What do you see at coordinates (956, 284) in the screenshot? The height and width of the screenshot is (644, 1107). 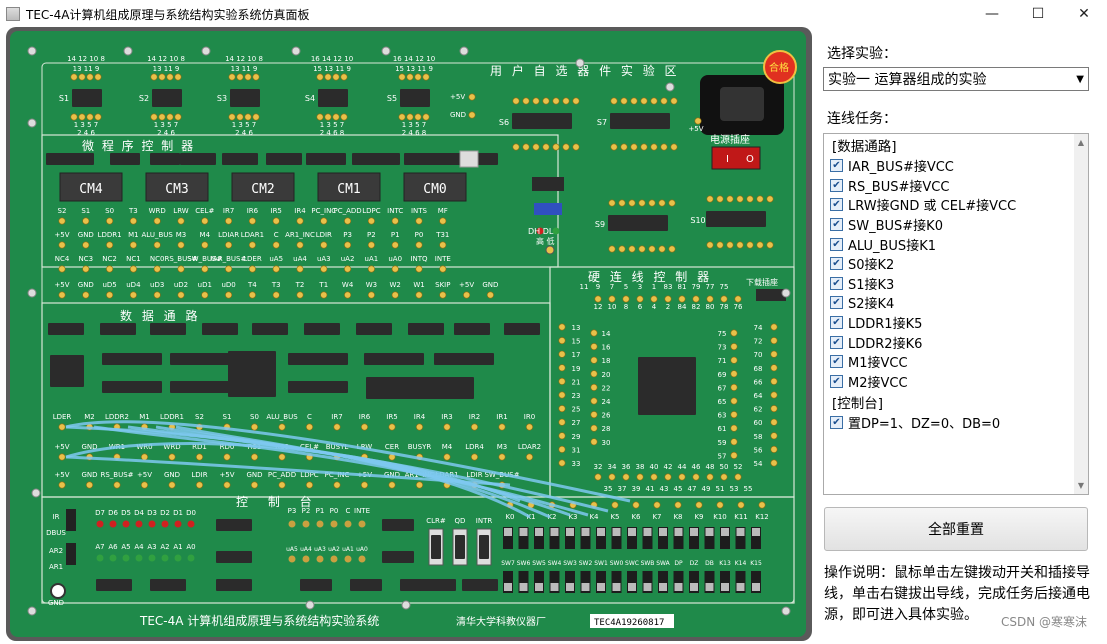 I see `task-item: ✔ S1接K3` at bounding box center [956, 284].